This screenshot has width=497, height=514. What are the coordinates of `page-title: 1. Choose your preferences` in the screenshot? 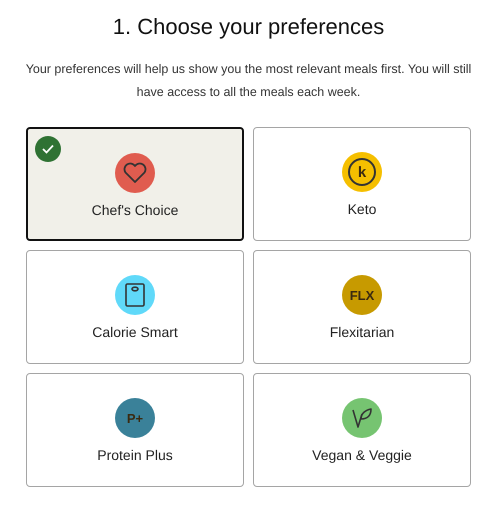 It's located at (248, 27).